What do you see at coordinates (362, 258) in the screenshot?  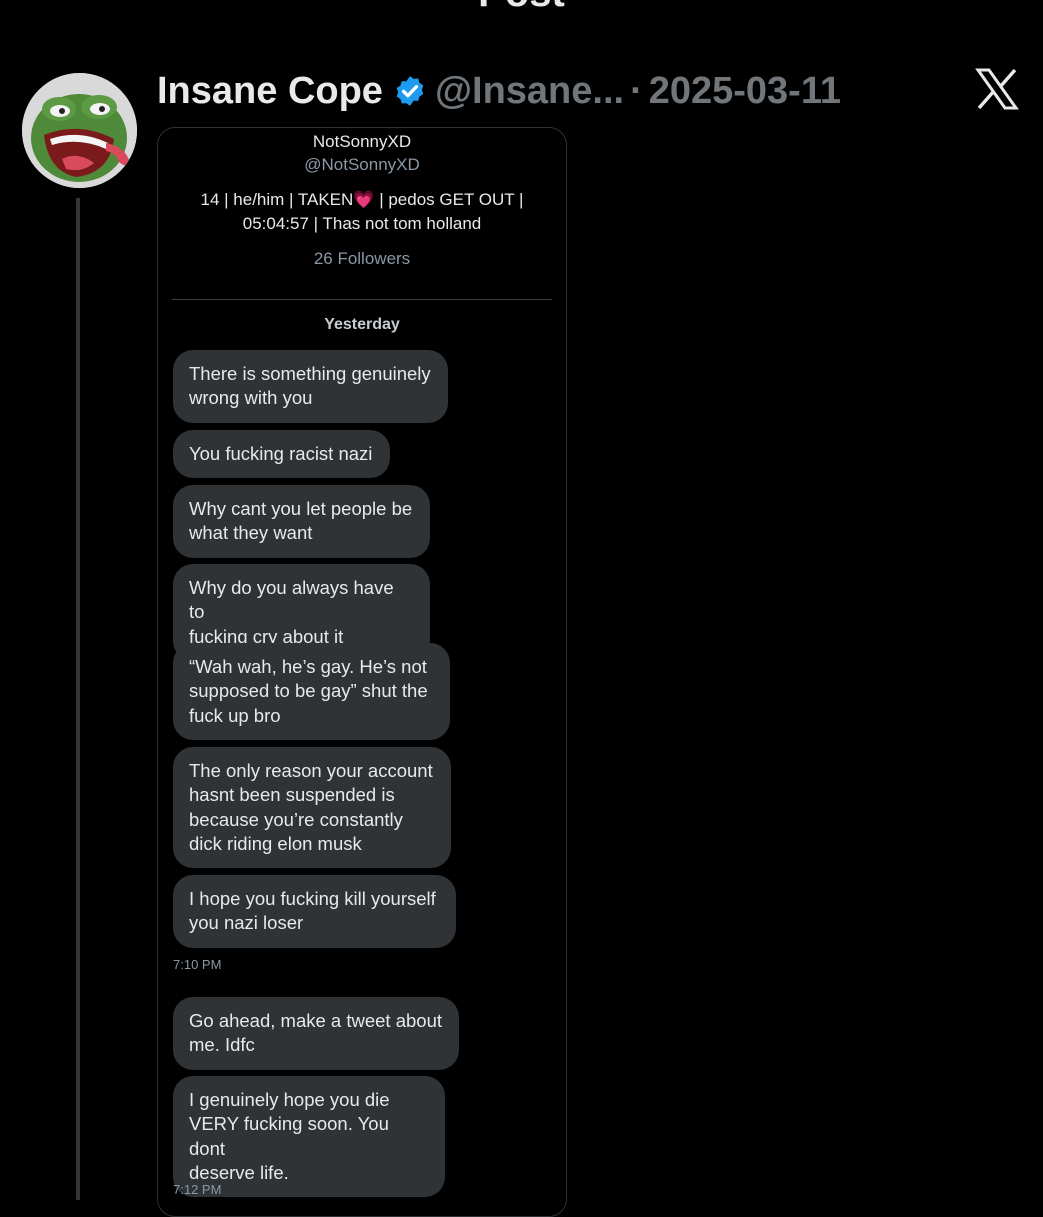 I see `dm-profile-followers: 26 Followers` at bounding box center [362, 258].